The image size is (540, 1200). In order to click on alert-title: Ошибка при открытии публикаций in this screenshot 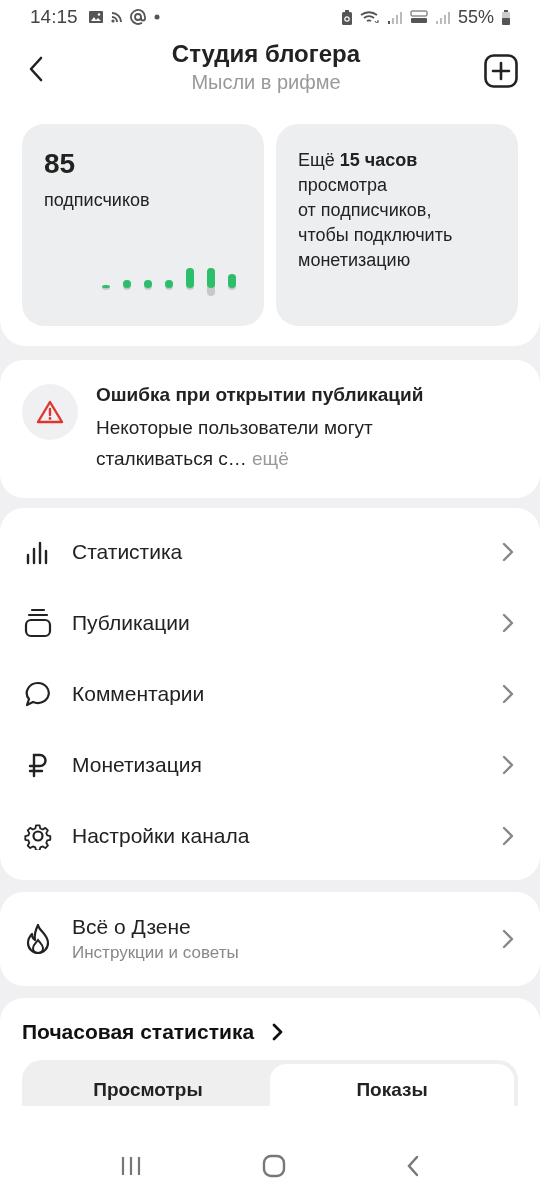, I will do `click(260, 395)`.